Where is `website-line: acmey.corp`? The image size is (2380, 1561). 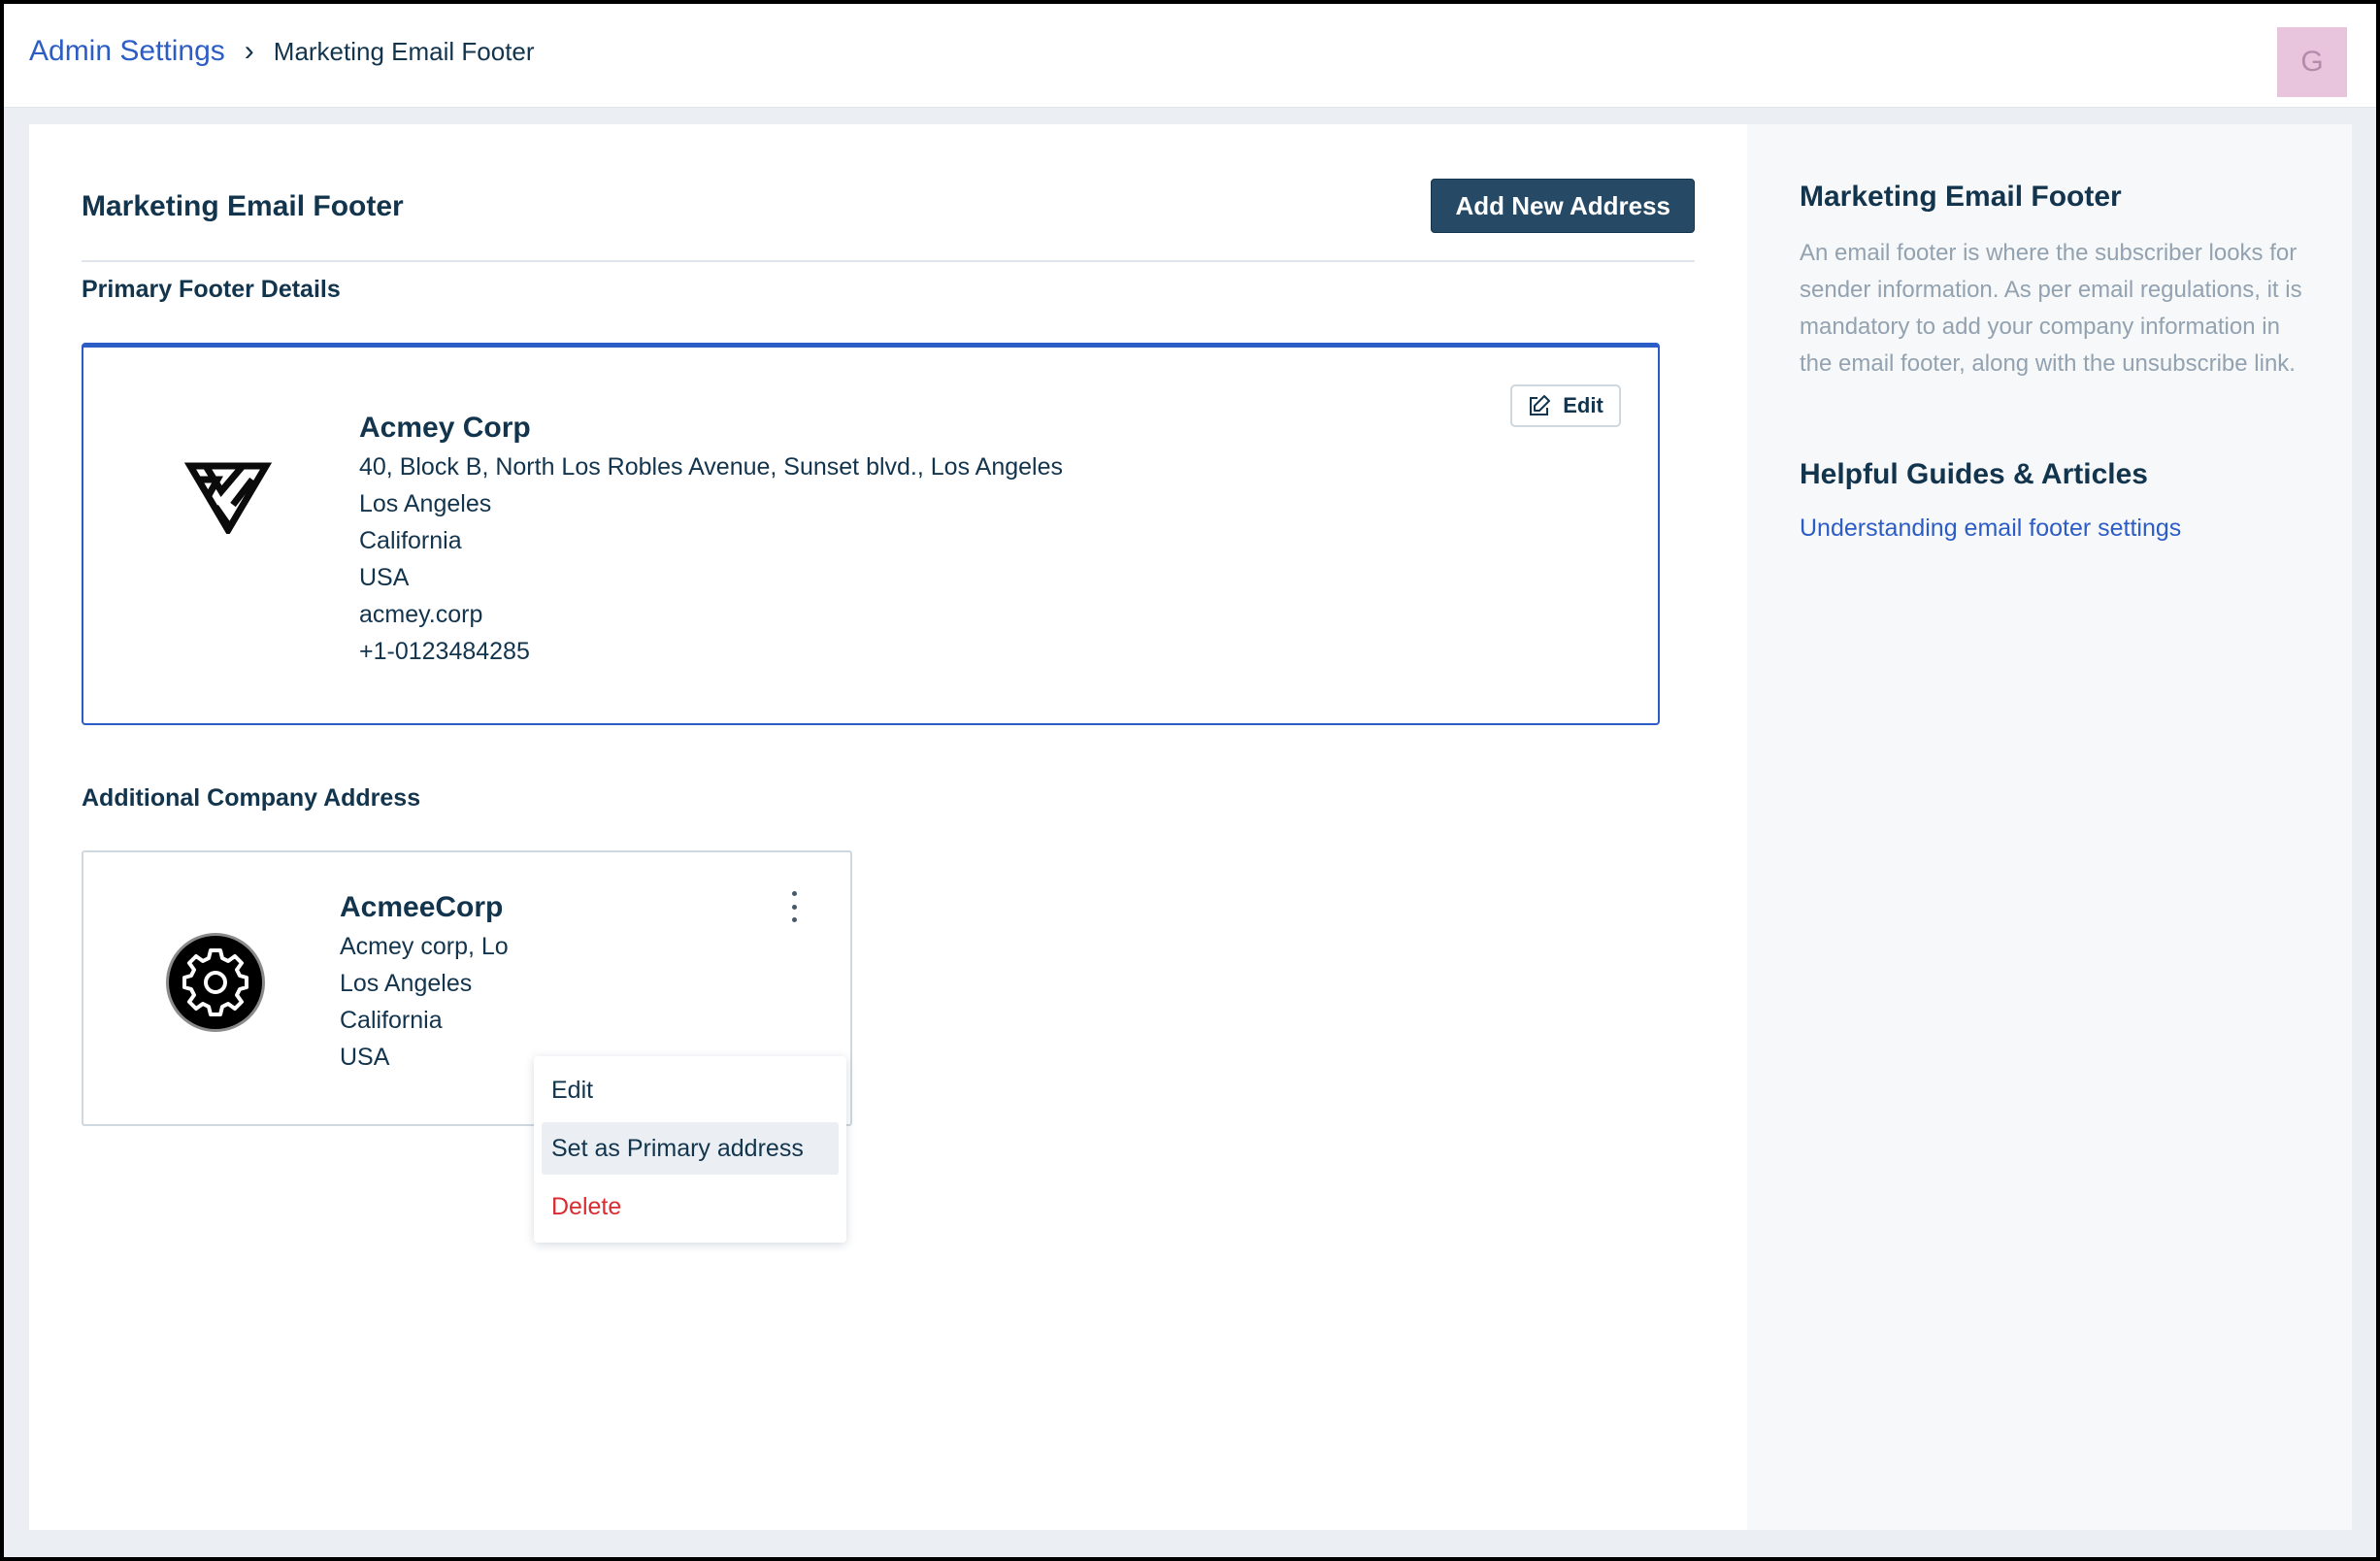
website-line: acmey.corp is located at coordinates (421, 614).